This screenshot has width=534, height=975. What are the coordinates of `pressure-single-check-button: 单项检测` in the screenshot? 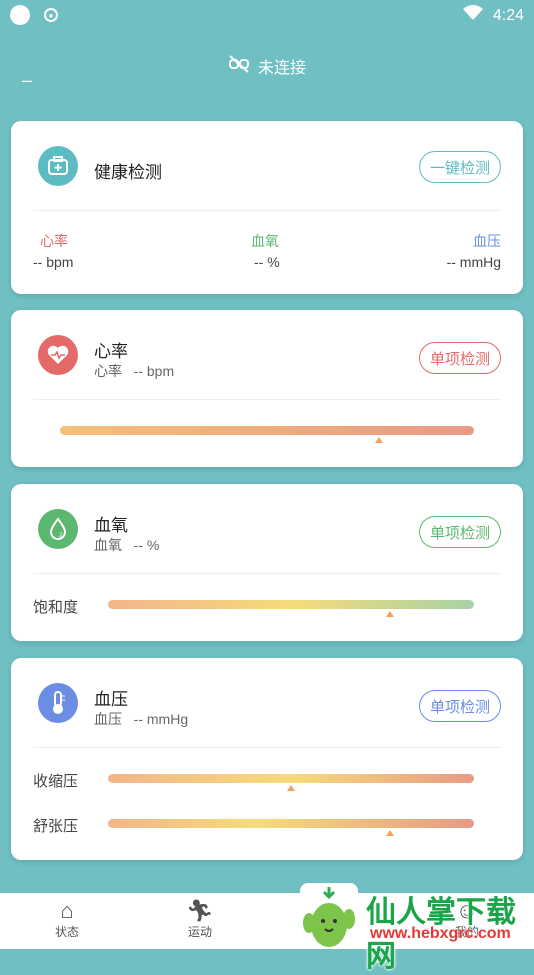 It's located at (459, 706).